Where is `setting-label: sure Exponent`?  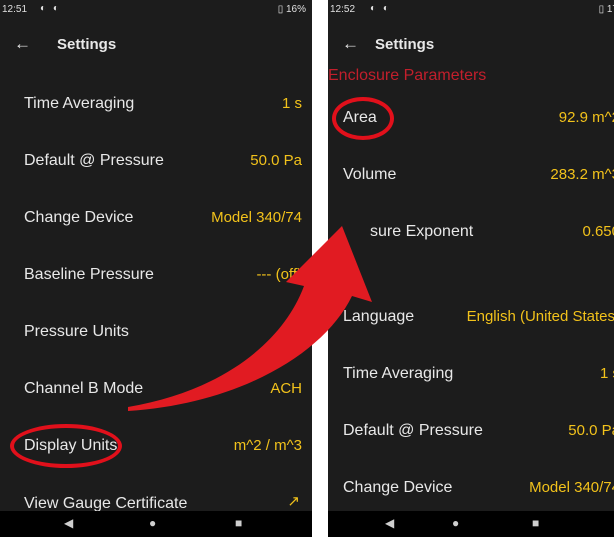 setting-label: sure Exponent is located at coordinates (422, 231).